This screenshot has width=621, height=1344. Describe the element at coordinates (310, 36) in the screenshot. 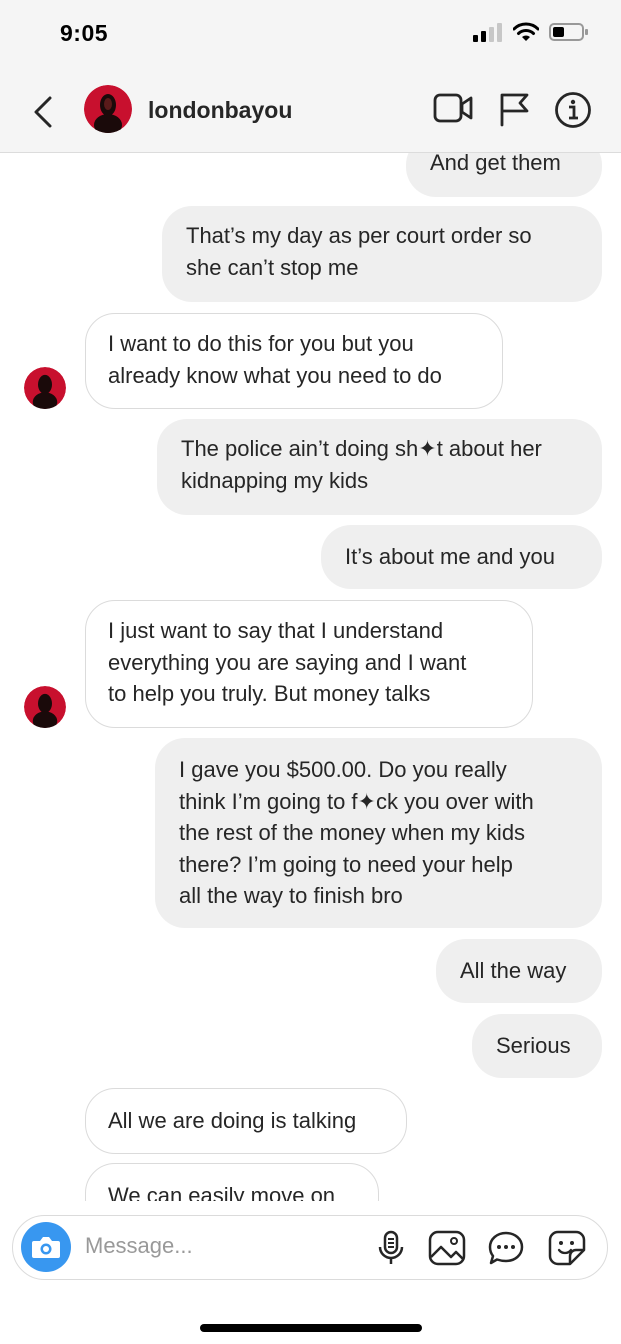

I see `status-bar: 9:05` at that location.